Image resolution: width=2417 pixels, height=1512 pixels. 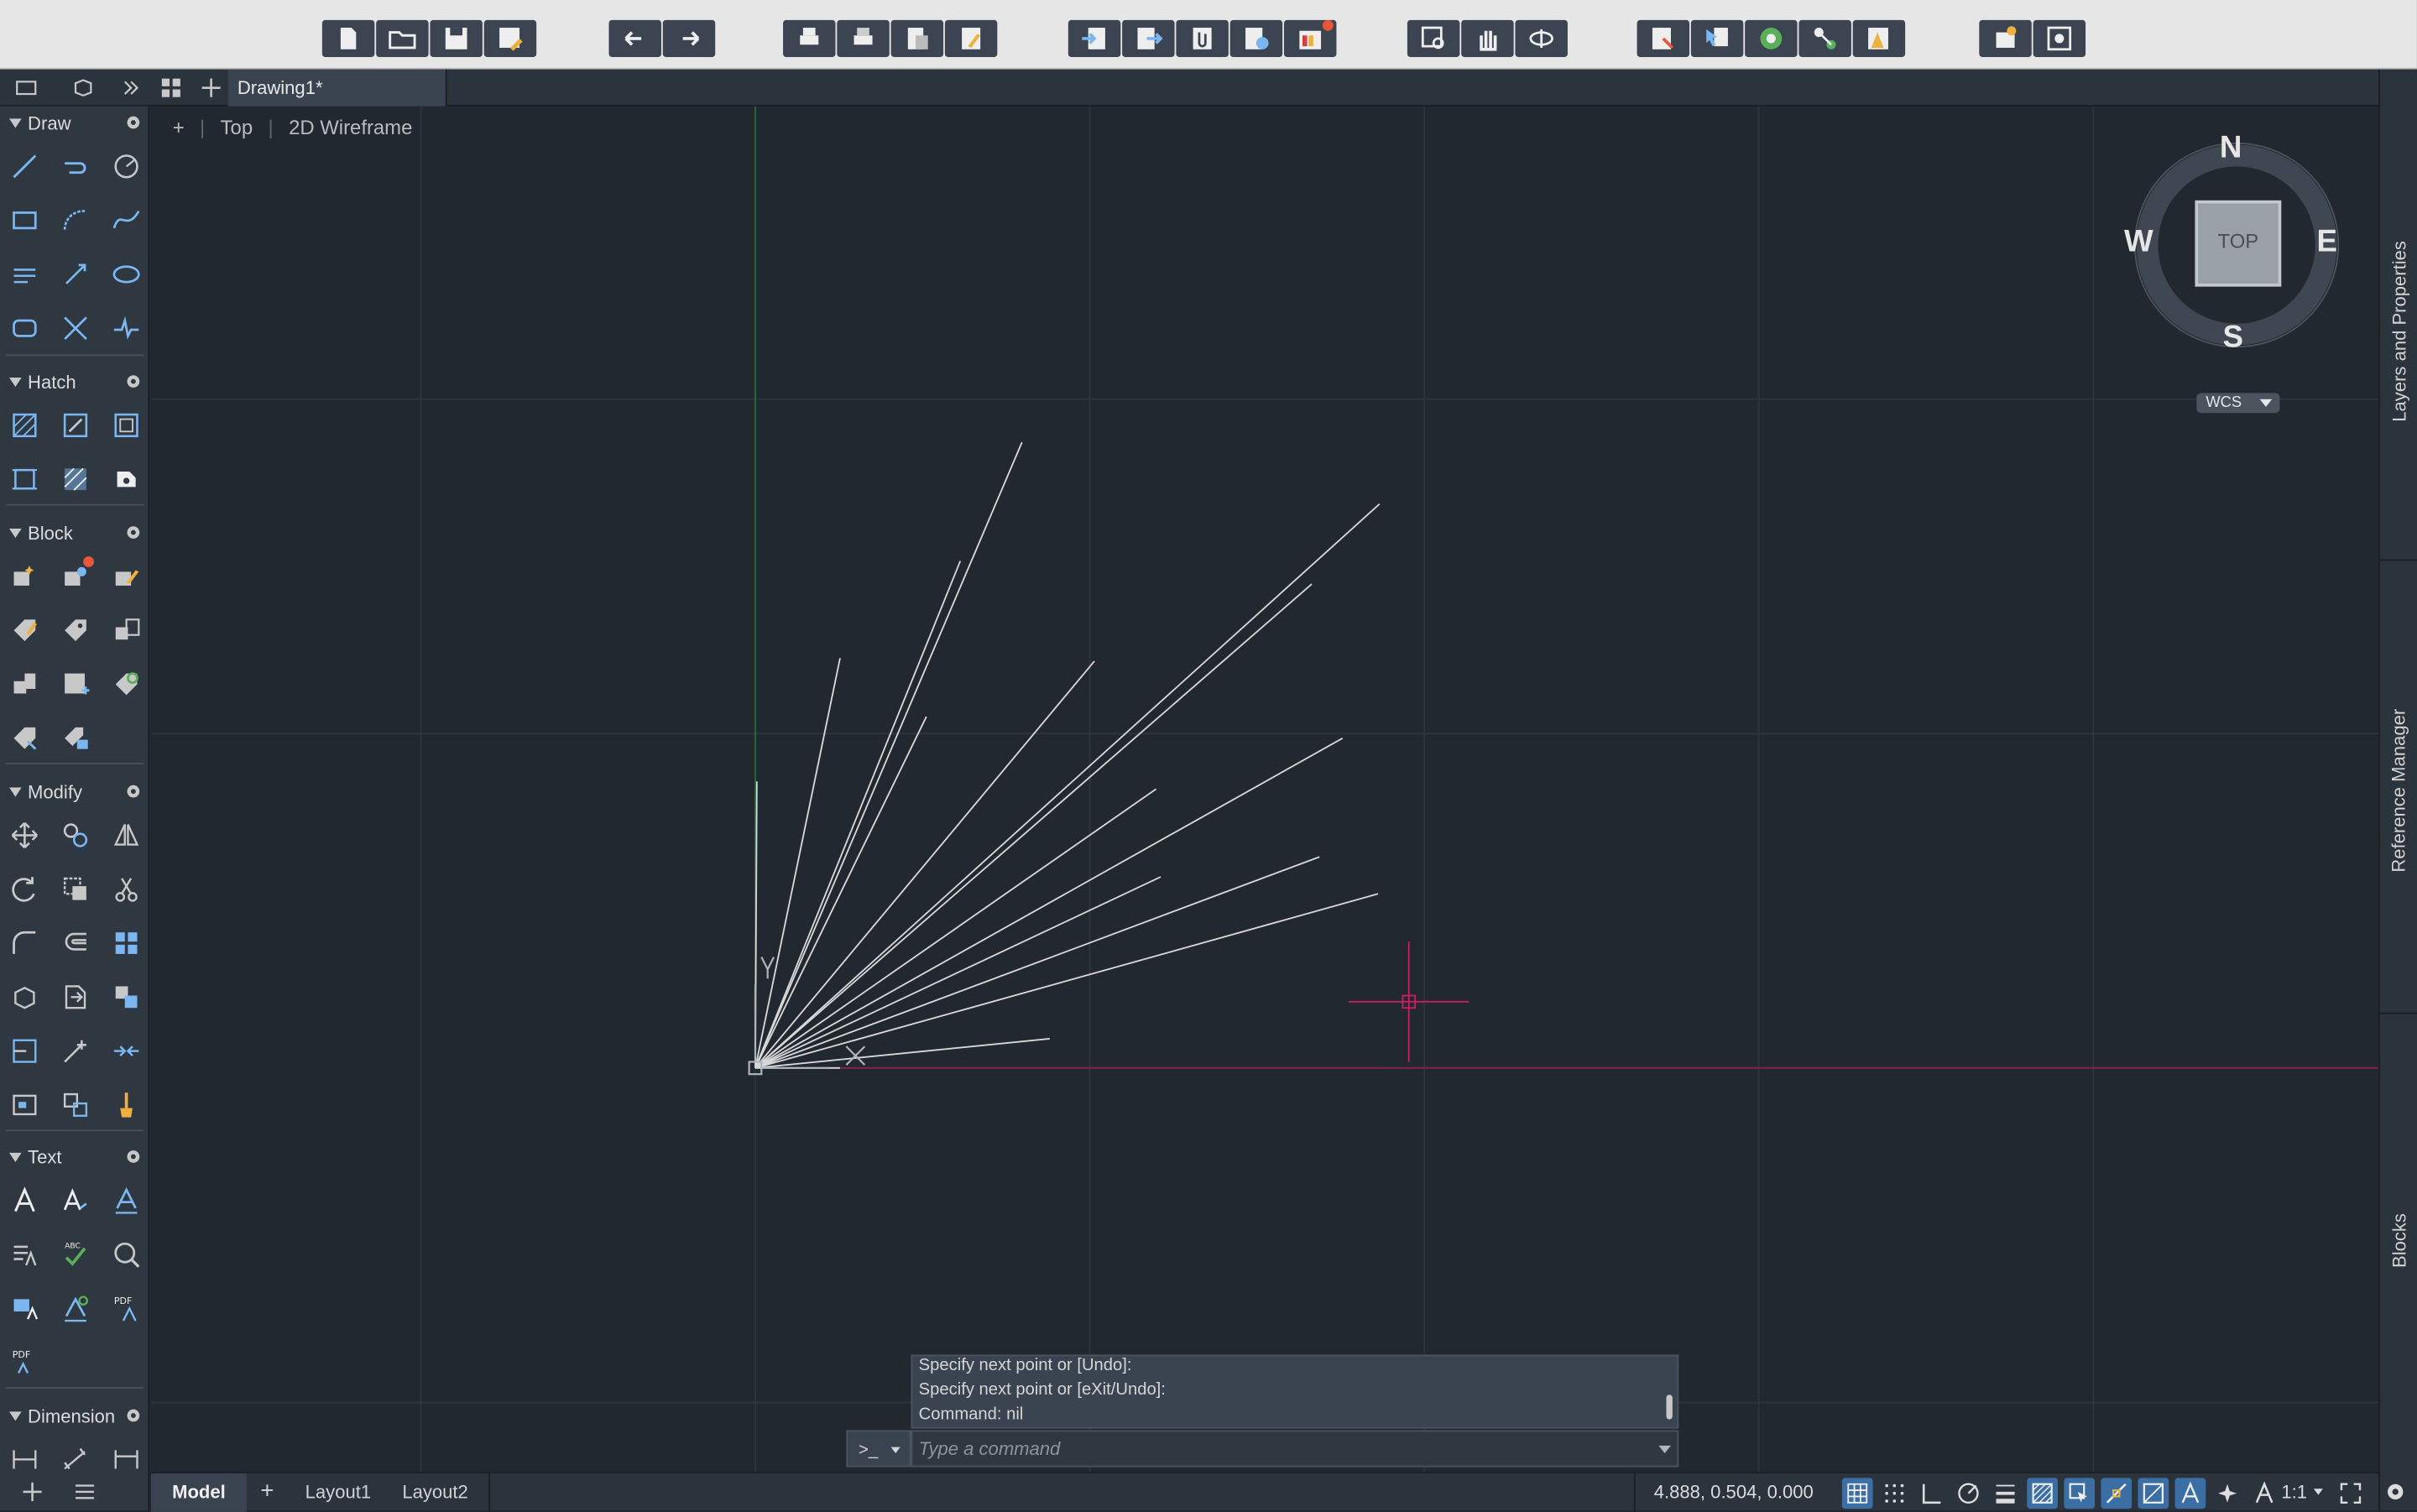 What do you see at coordinates (25, 1254) in the screenshot?
I see `edit-text-tool` at bounding box center [25, 1254].